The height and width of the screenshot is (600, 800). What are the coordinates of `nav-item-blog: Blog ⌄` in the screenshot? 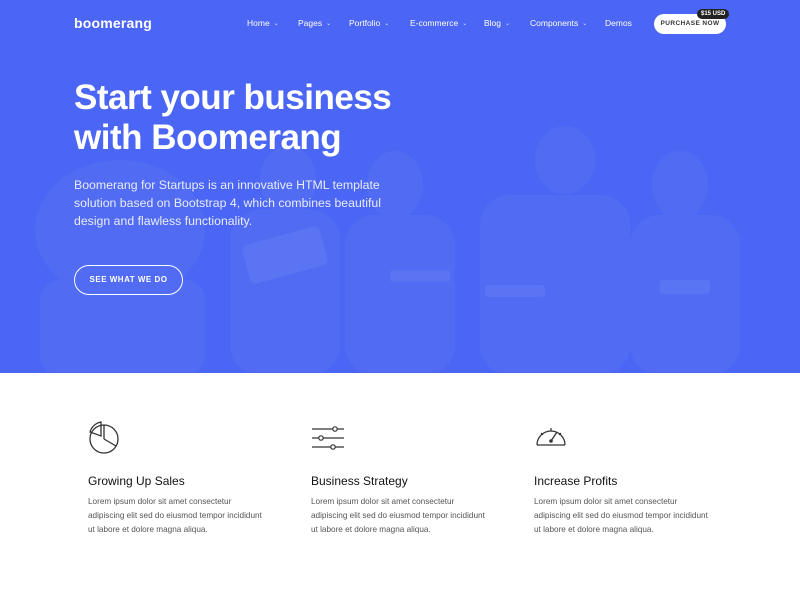 It's located at (497, 23).